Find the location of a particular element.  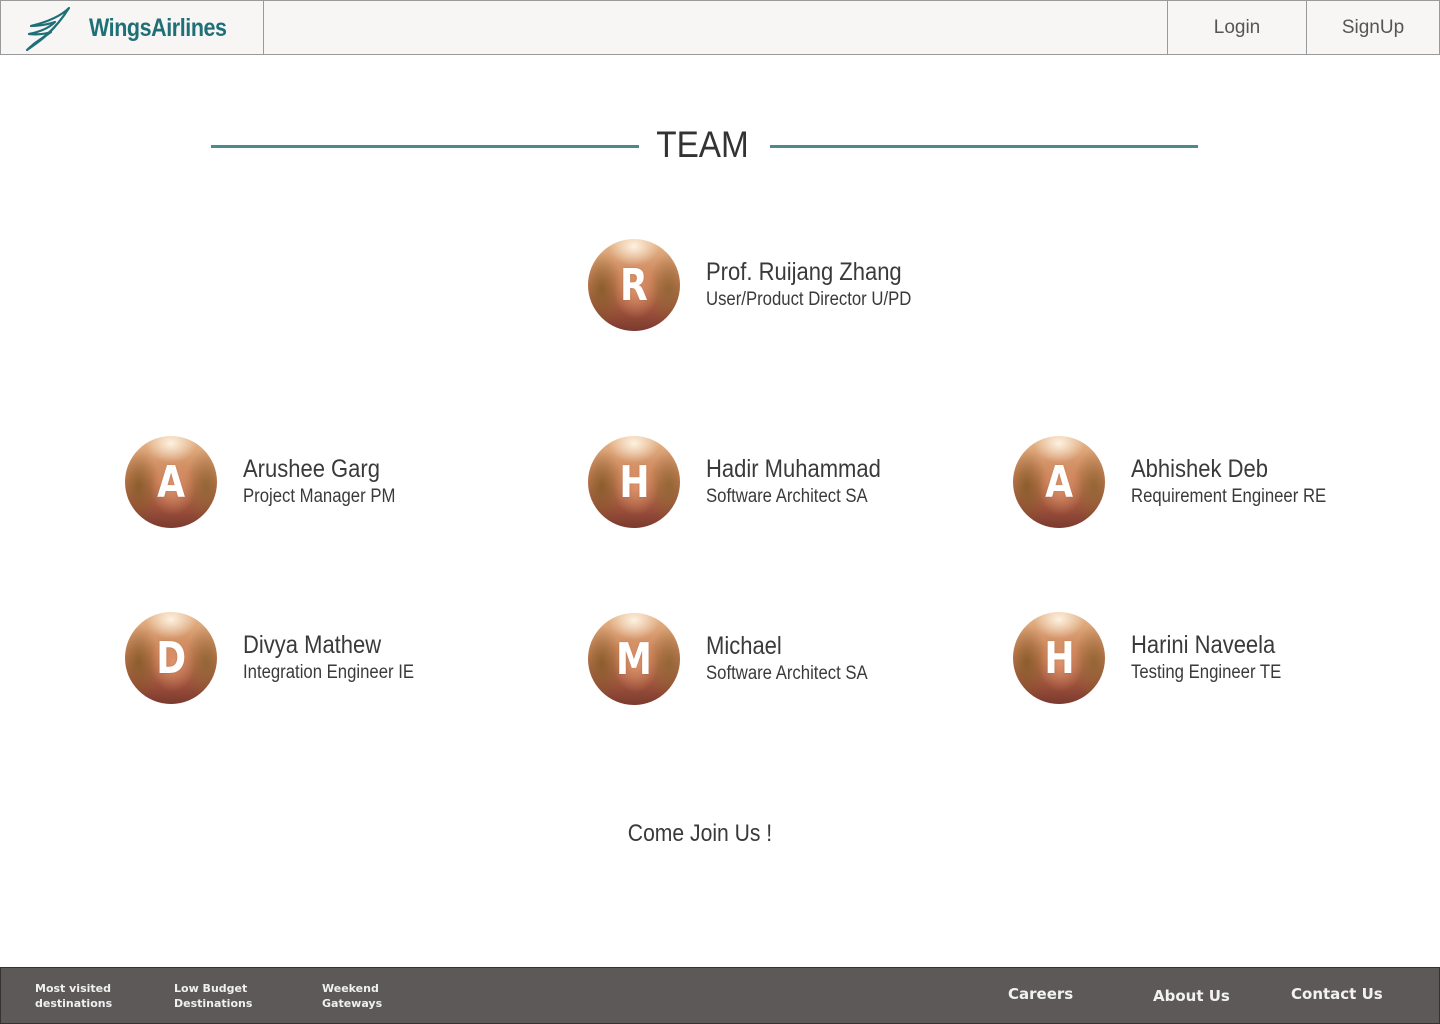

login-button: Login is located at coordinates (1236, 27).